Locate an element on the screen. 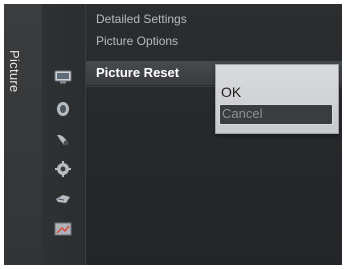 The image size is (346, 269). cancel-option: Cancel is located at coordinates (276, 114).